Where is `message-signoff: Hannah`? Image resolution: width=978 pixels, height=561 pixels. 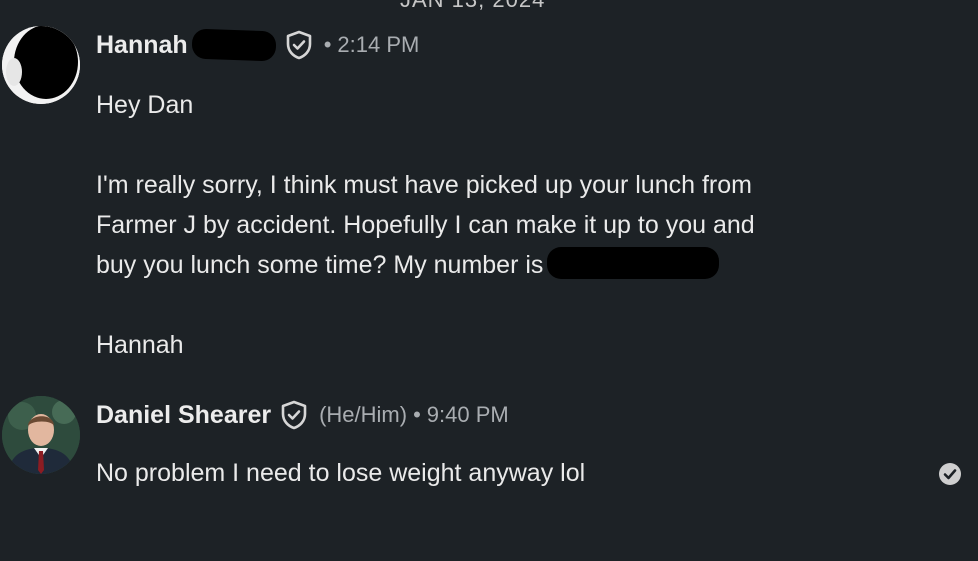
message-signoff: Hannah is located at coordinates (140, 345).